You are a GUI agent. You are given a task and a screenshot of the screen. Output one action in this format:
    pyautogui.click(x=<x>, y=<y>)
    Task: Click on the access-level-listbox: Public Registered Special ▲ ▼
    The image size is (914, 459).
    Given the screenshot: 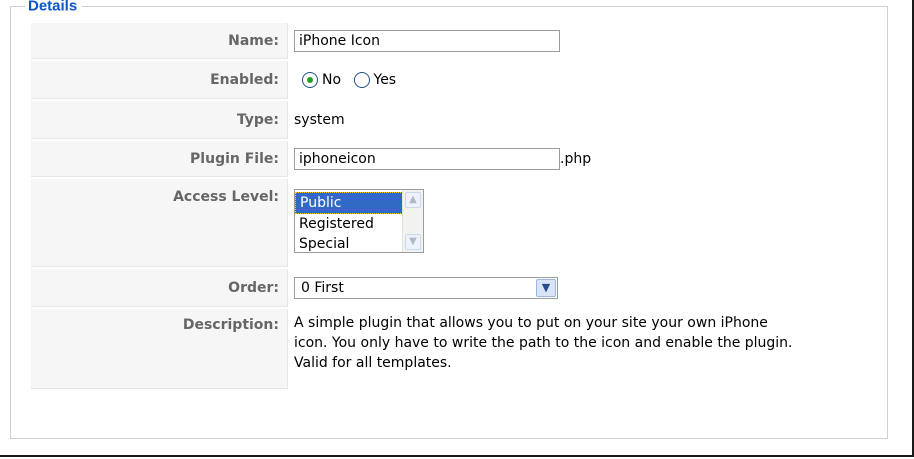 What is the action you would take?
    pyautogui.click(x=359, y=221)
    